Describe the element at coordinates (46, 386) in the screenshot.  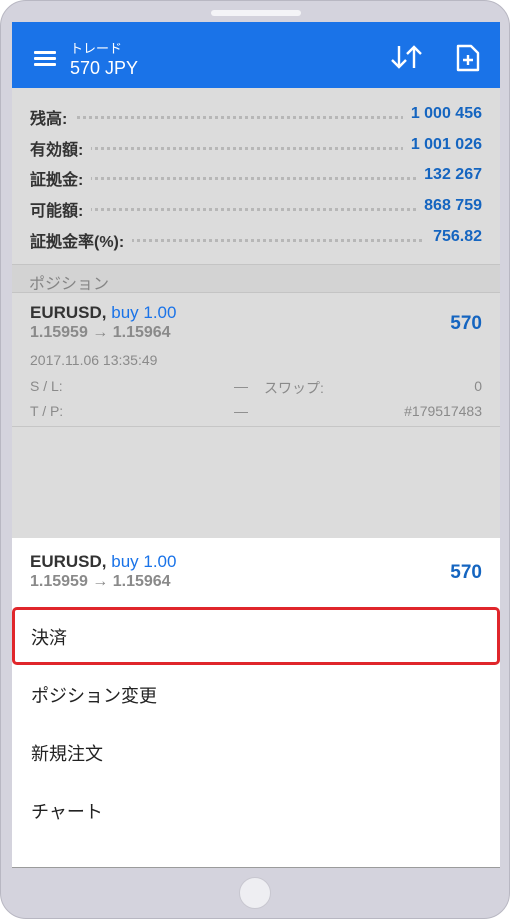
I see `stop-loss-label: S / L:` at that location.